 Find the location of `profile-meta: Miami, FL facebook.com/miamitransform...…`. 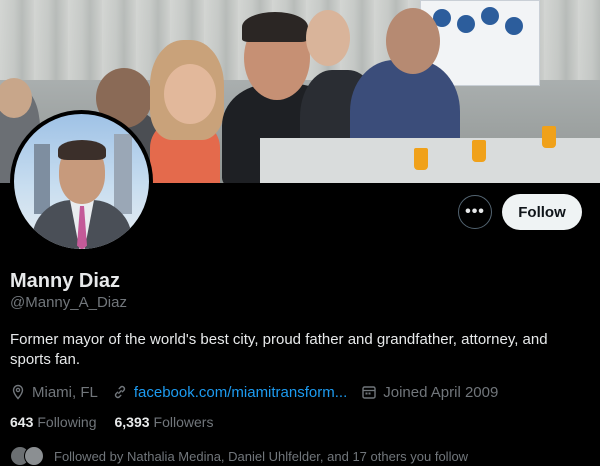

profile-meta: Miami, FL facebook.com/miamitransform...… is located at coordinates (261, 392).